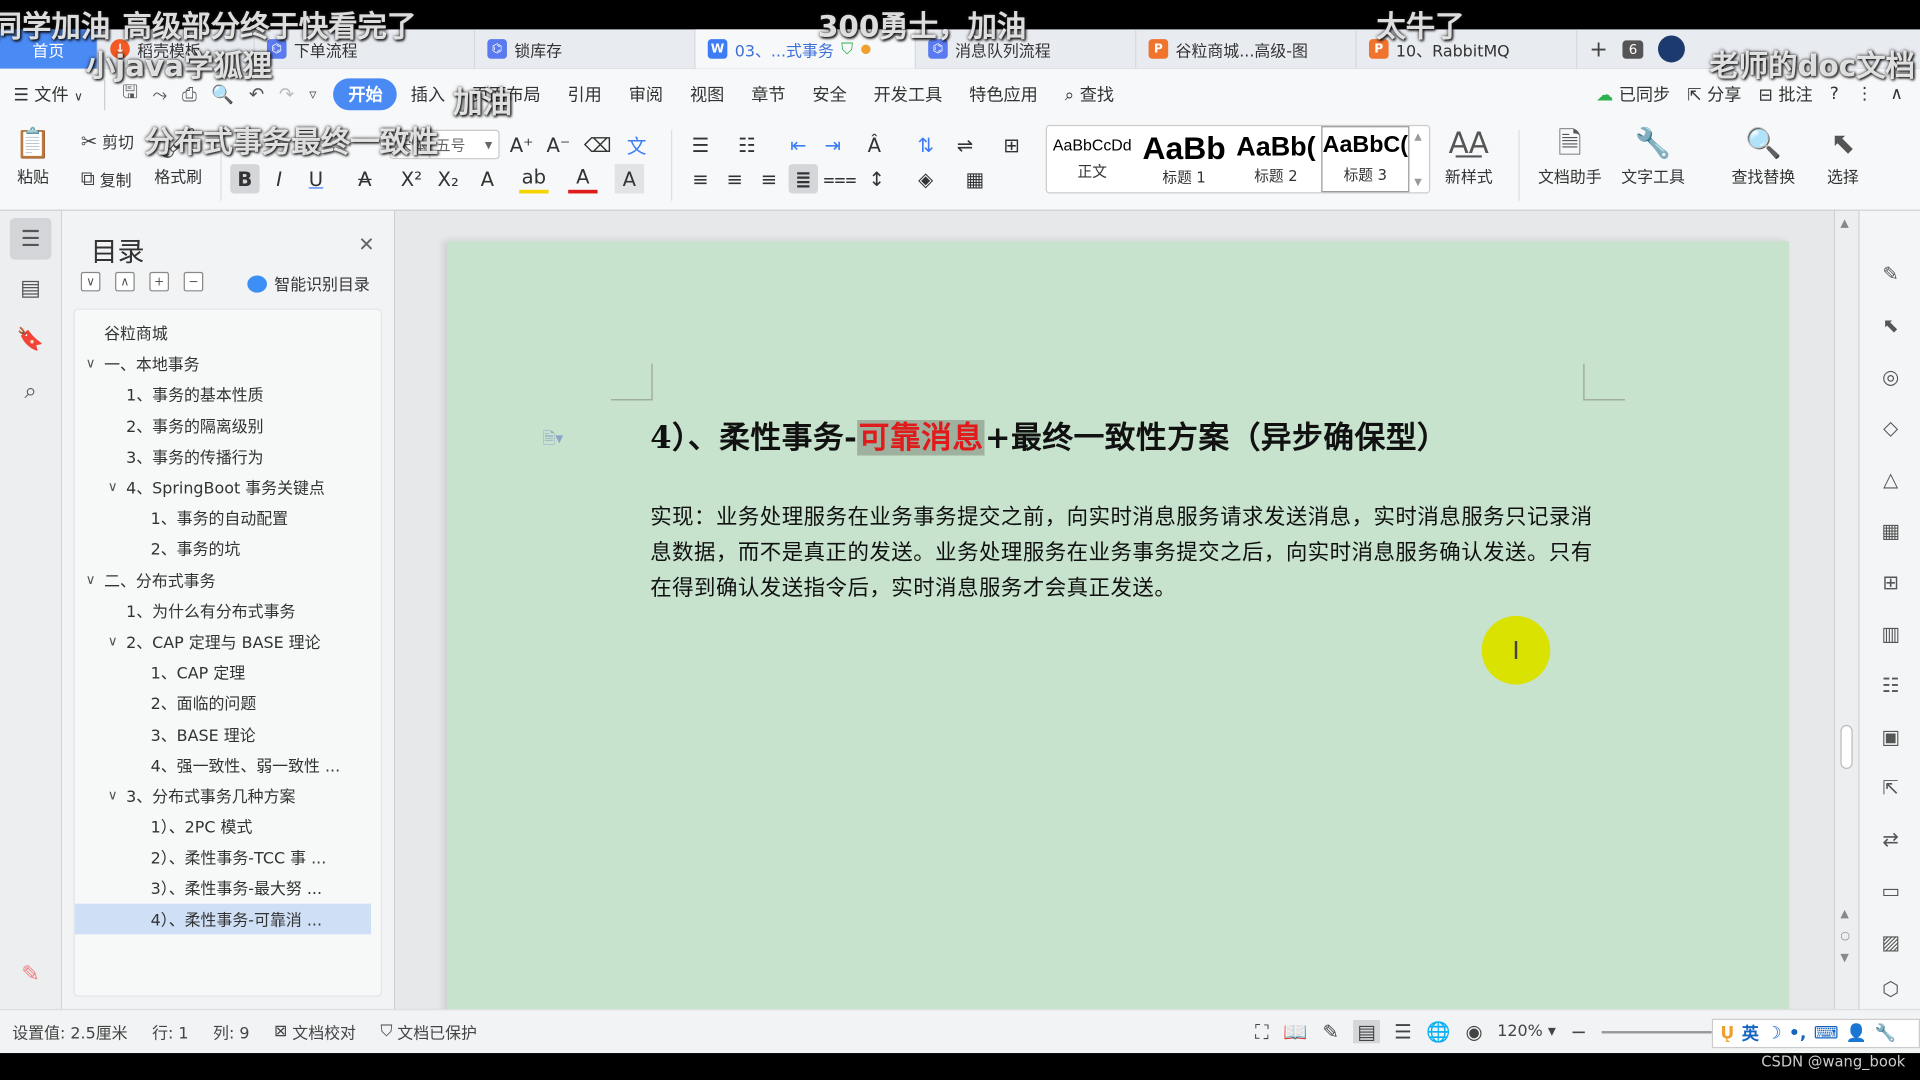  Describe the element at coordinates (964, 144) in the screenshot. I see `line-break-icon: ⇌` at that location.